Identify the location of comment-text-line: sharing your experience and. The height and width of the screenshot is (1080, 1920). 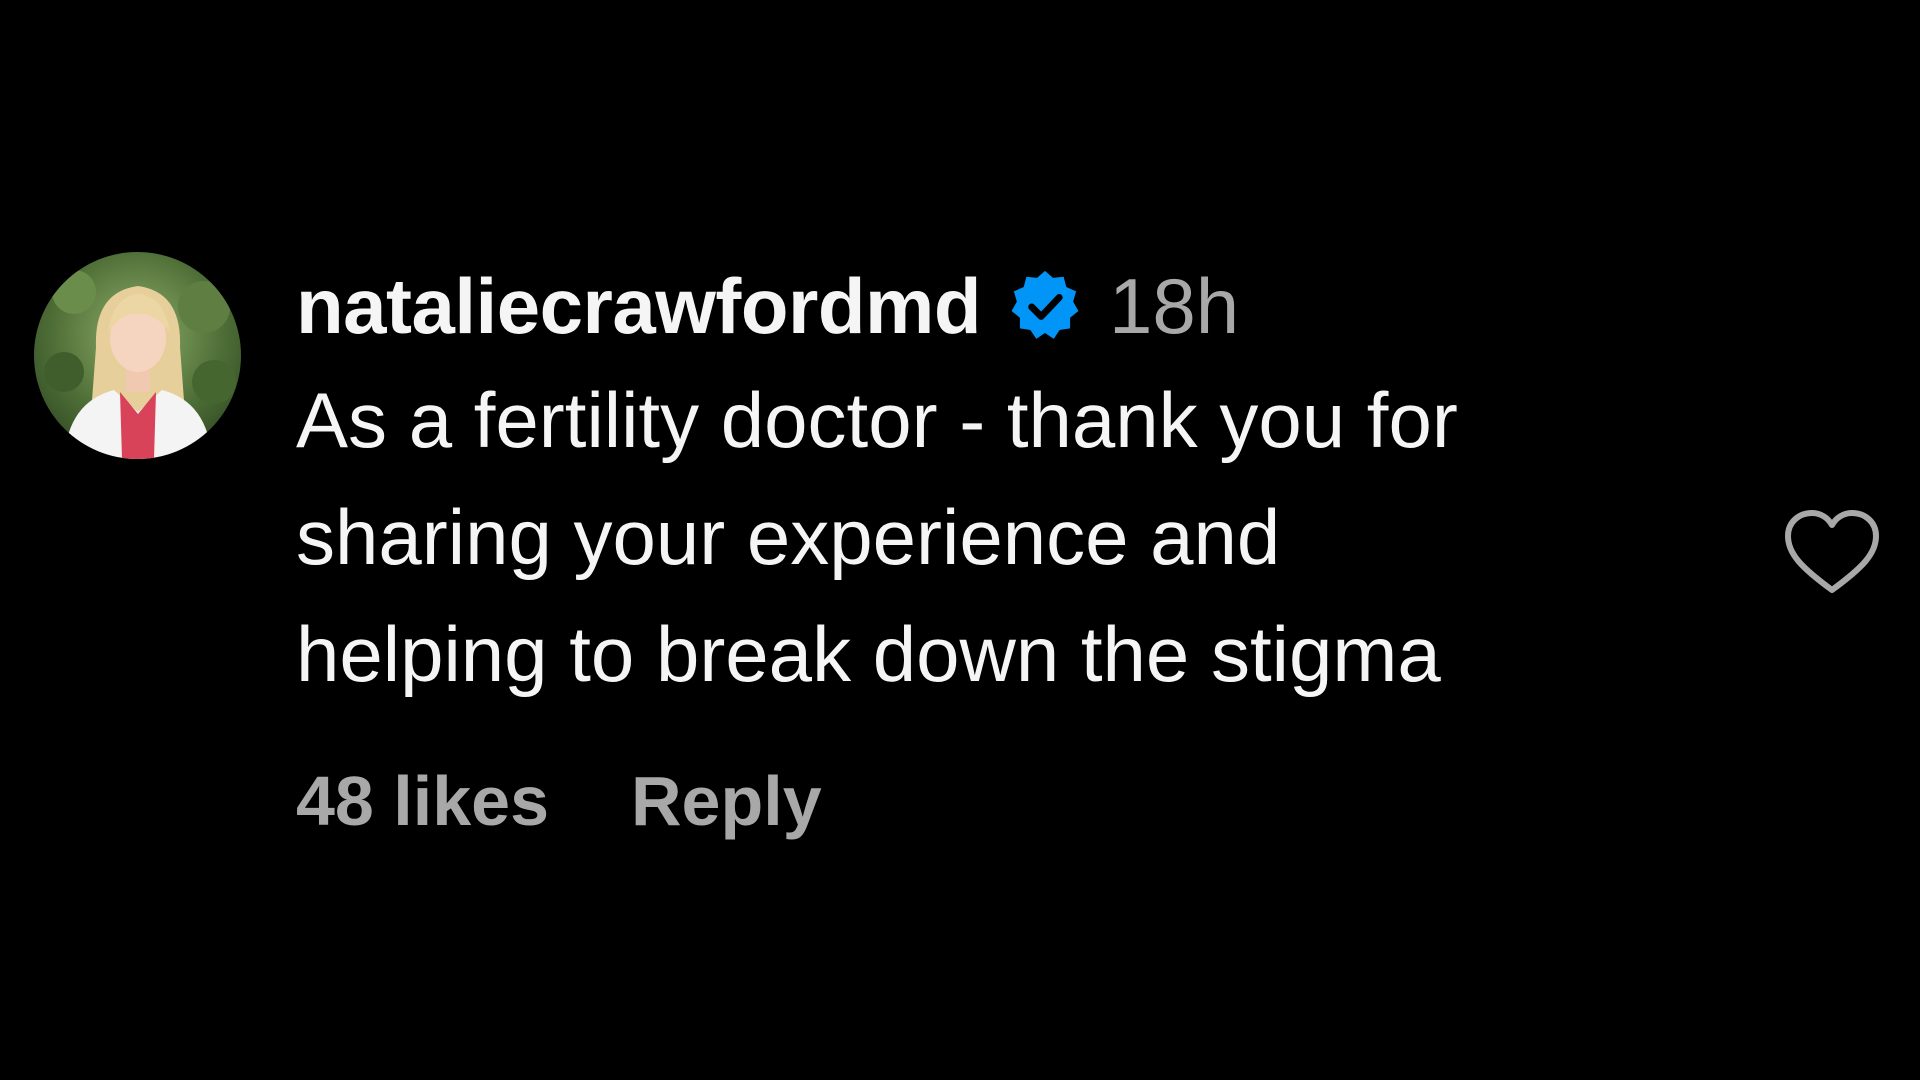
(788, 537).